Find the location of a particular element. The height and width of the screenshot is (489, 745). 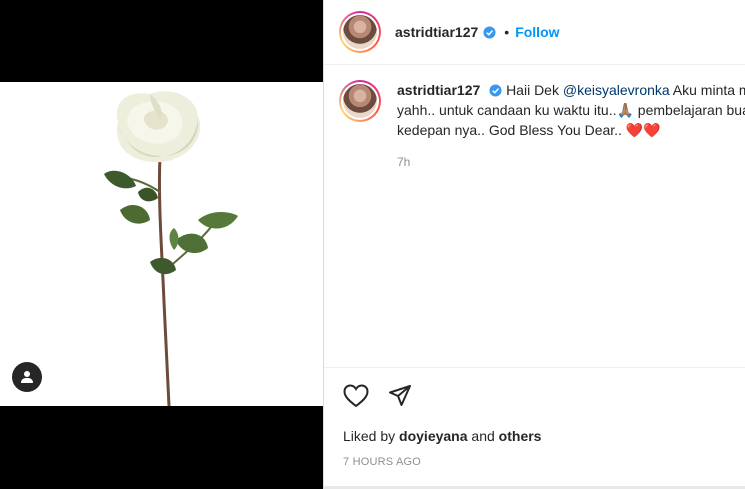

user-tag-icon is located at coordinates (27, 377).